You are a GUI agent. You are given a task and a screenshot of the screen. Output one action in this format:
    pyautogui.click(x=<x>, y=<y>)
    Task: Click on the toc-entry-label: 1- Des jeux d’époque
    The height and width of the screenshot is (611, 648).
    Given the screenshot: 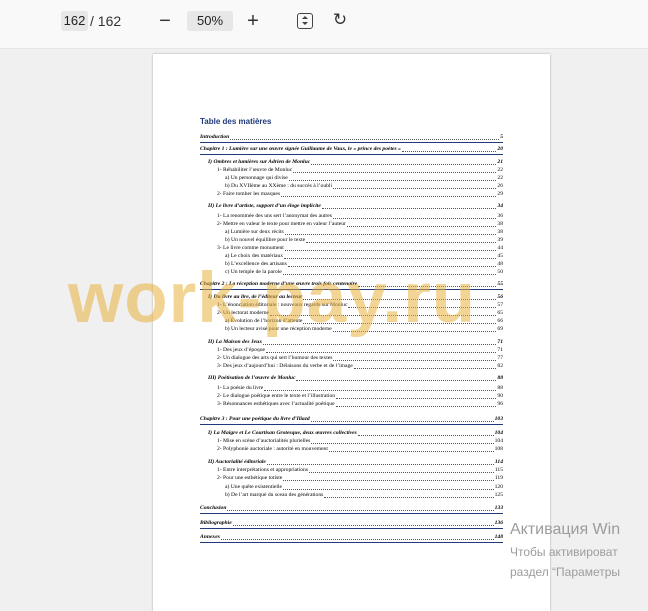 What is the action you would take?
    pyautogui.click(x=241, y=350)
    